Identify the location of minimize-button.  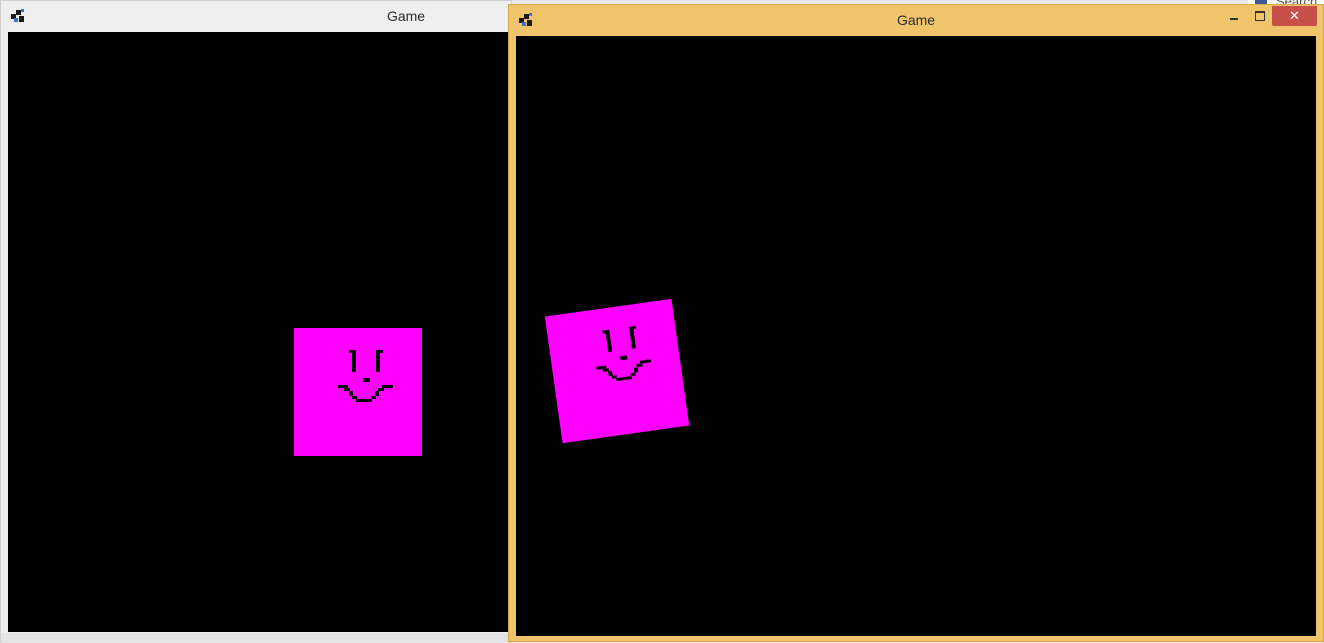
(1234, 16).